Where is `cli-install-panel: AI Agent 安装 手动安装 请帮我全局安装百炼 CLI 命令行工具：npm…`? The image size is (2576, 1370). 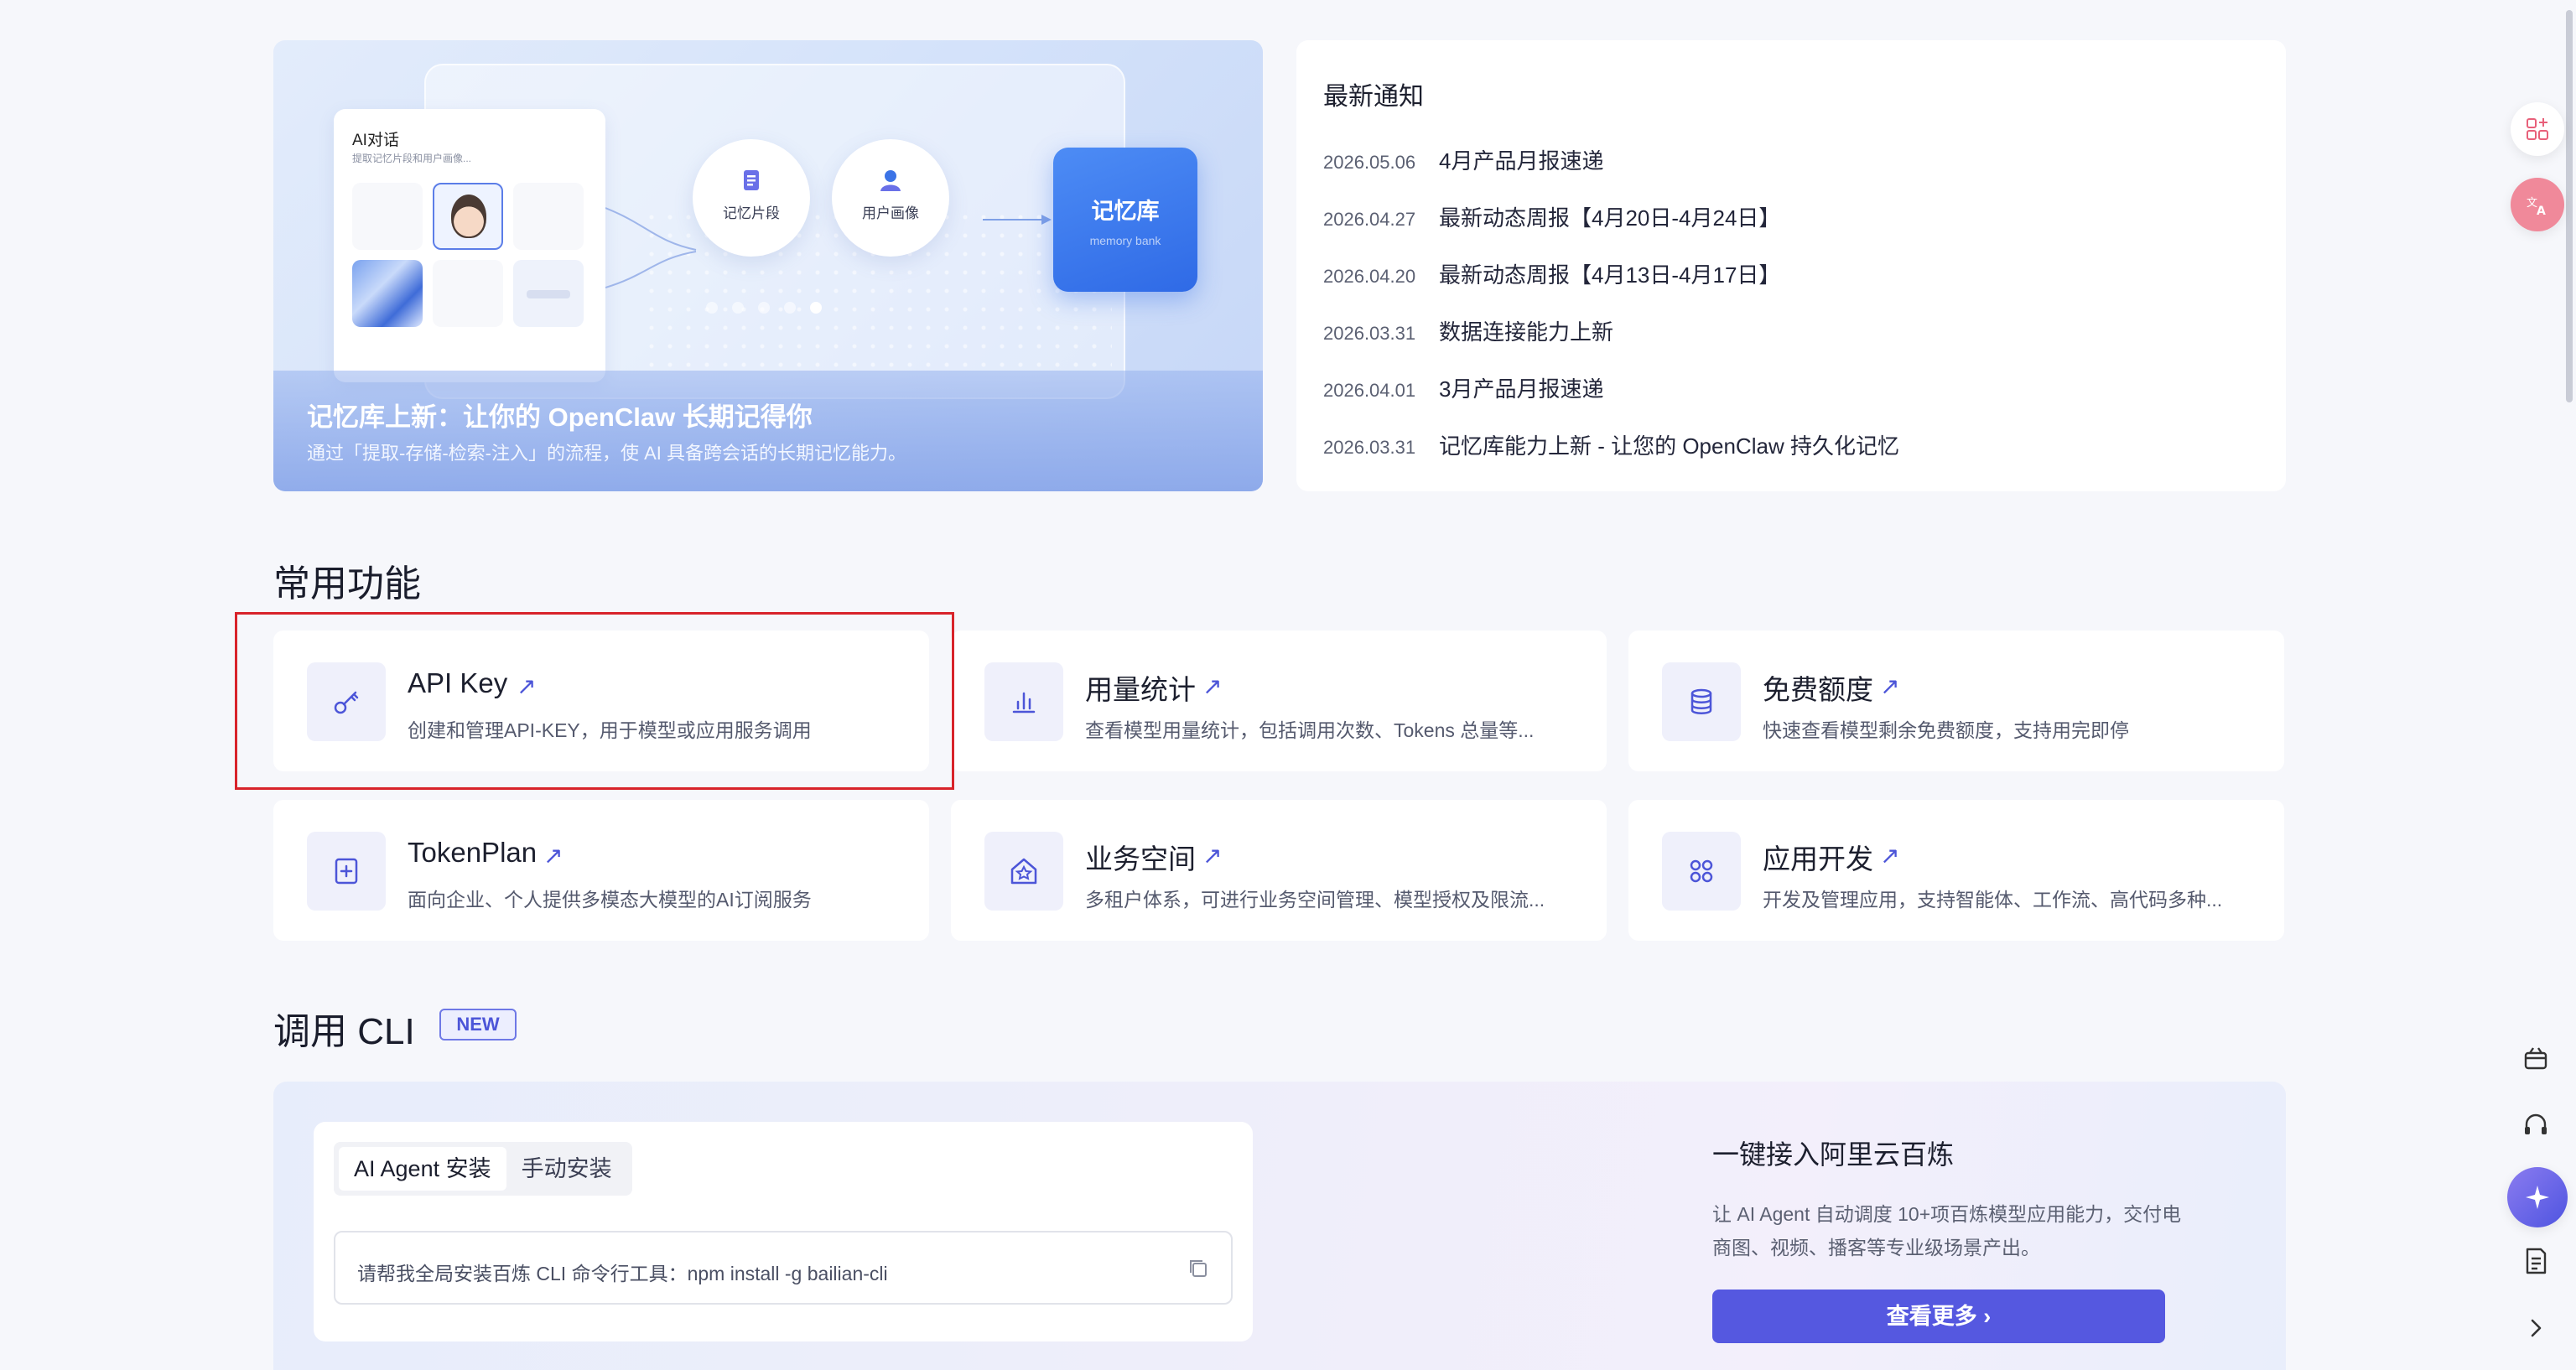 cli-install-panel: AI Agent 安装 手动安装 请帮我全局安装百炼 CLI 命令行工具：npm… is located at coordinates (783, 1231).